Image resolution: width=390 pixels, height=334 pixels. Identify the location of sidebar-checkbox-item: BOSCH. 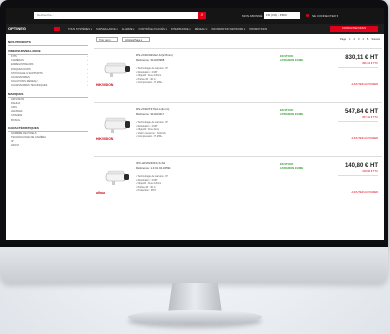
(48, 121).